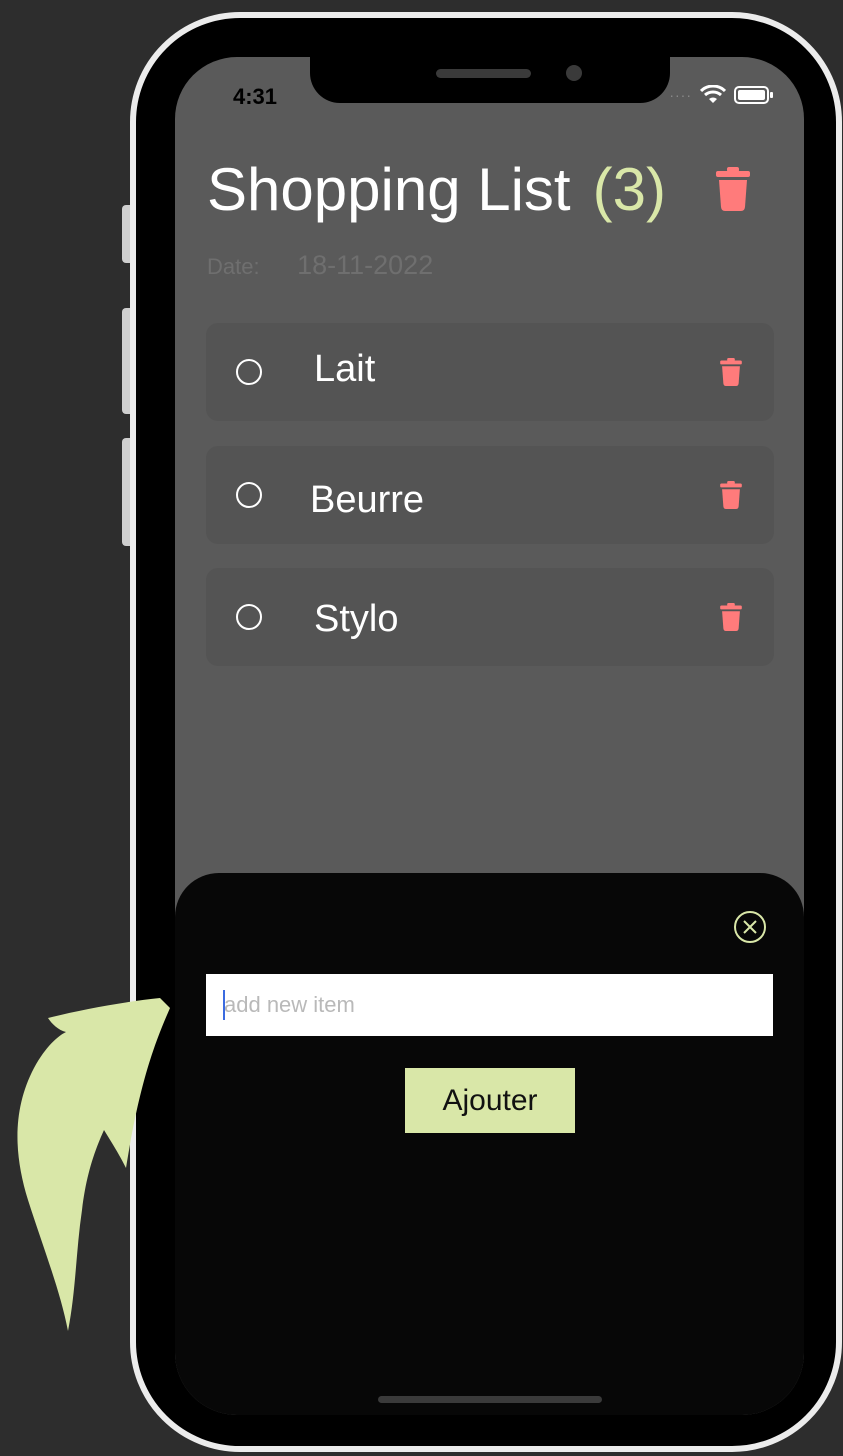 The image size is (843, 1456). Describe the element at coordinates (255, 96) in the screenshot. I see `status-time: 4:31` at that location.